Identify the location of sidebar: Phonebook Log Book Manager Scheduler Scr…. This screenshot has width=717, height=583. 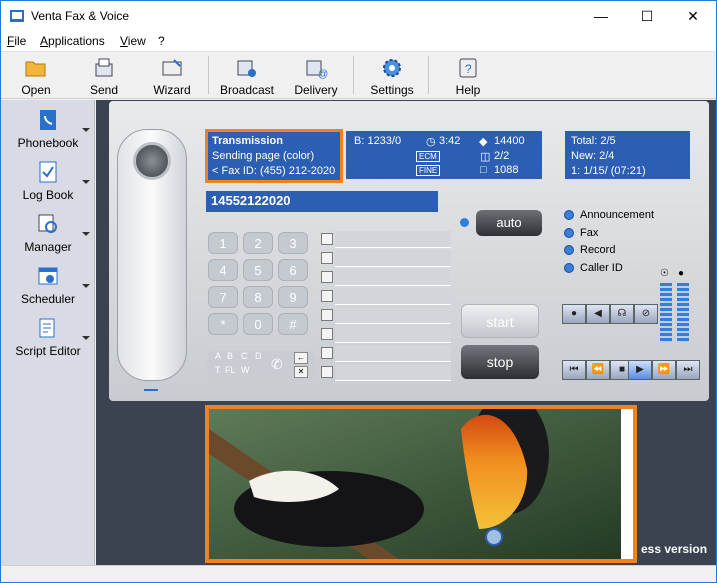
(48, 332).